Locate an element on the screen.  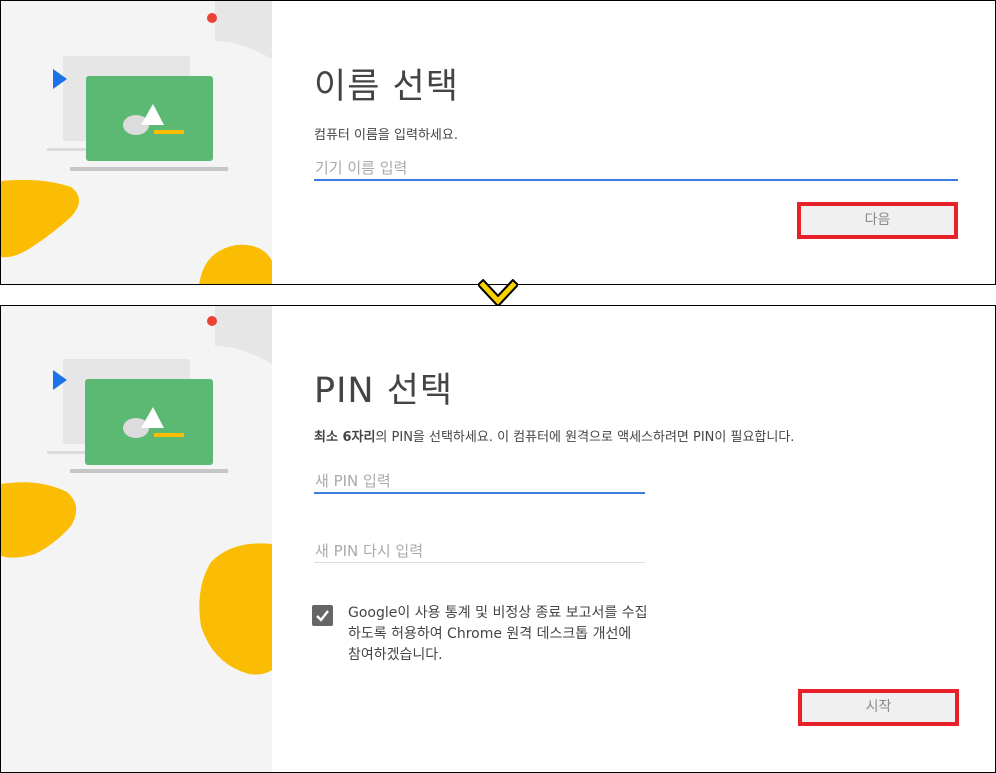
page-title: PIN 선택 is located at coordinates (384, 391).